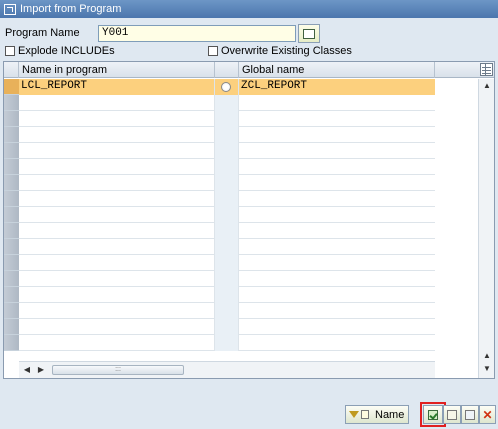 This screenshot has height=429, width=498. I want to click on explode-includes-label: Explode INCLUDEs, so click(66, 51).